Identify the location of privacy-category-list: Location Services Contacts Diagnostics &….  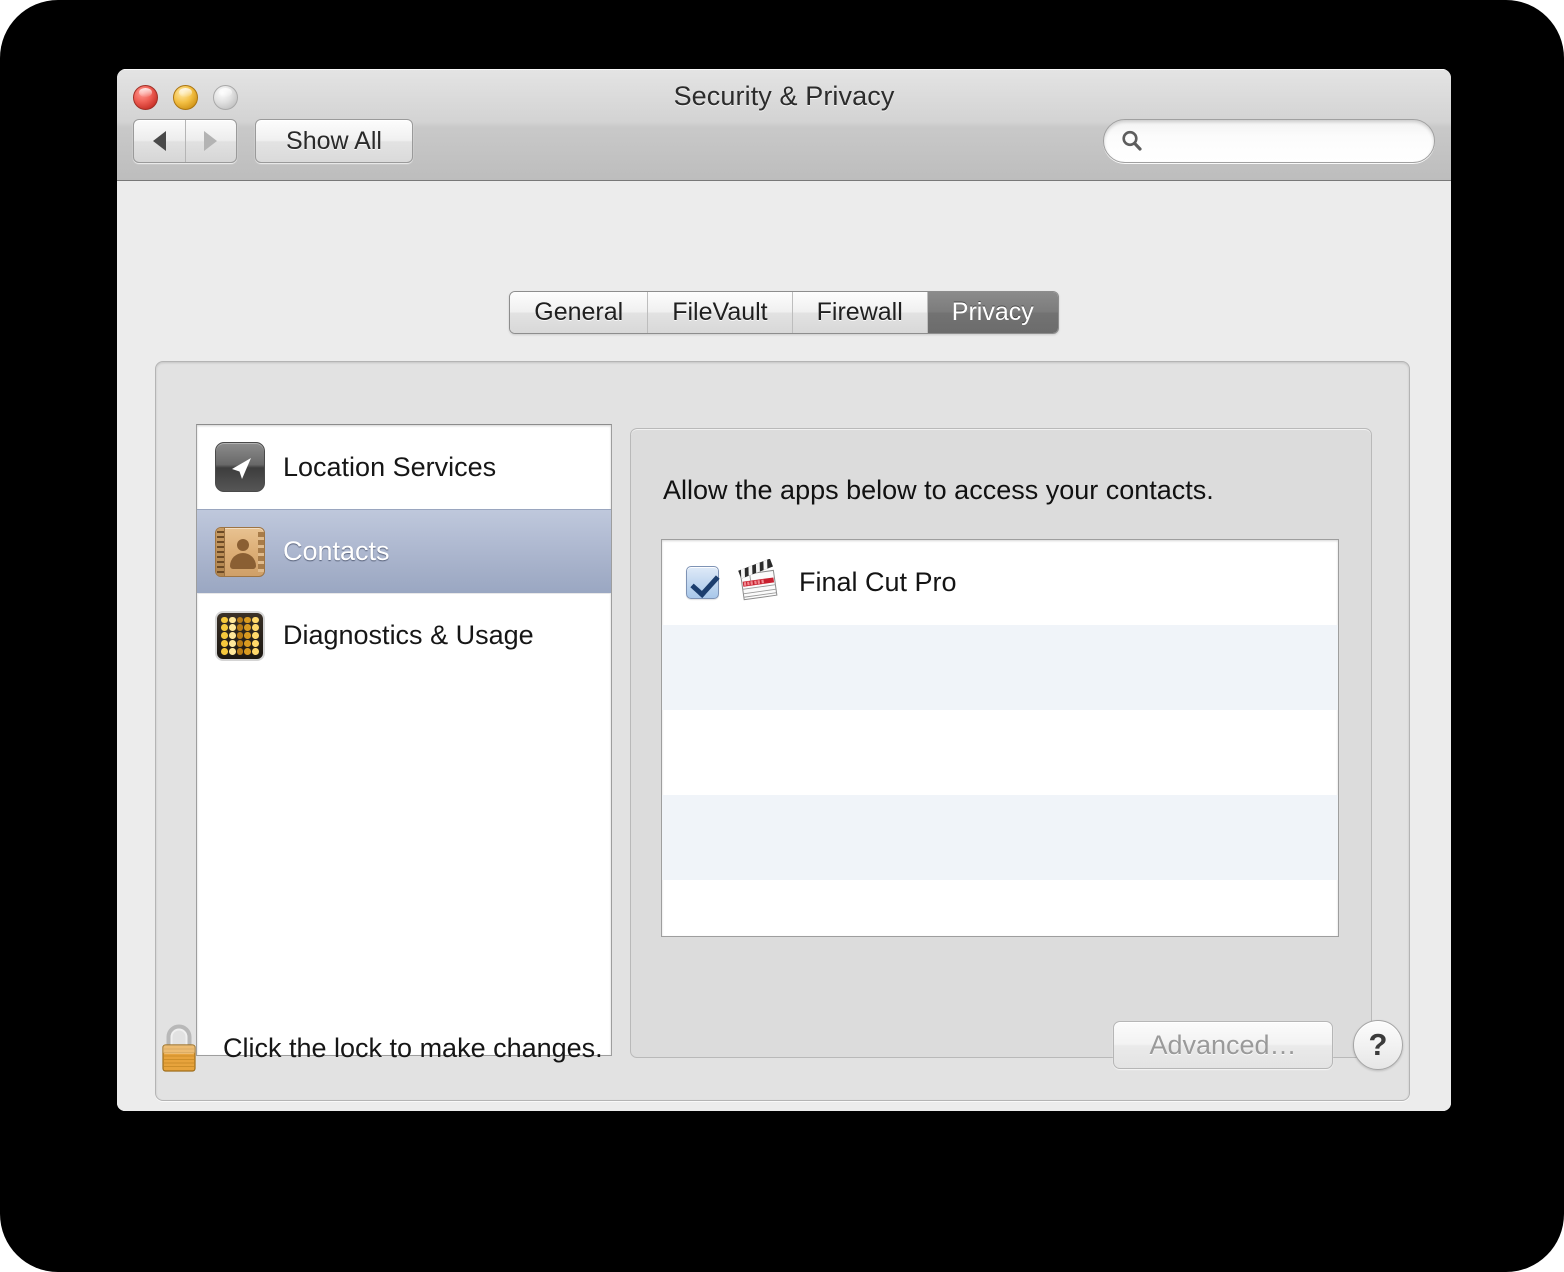
(404, 740).